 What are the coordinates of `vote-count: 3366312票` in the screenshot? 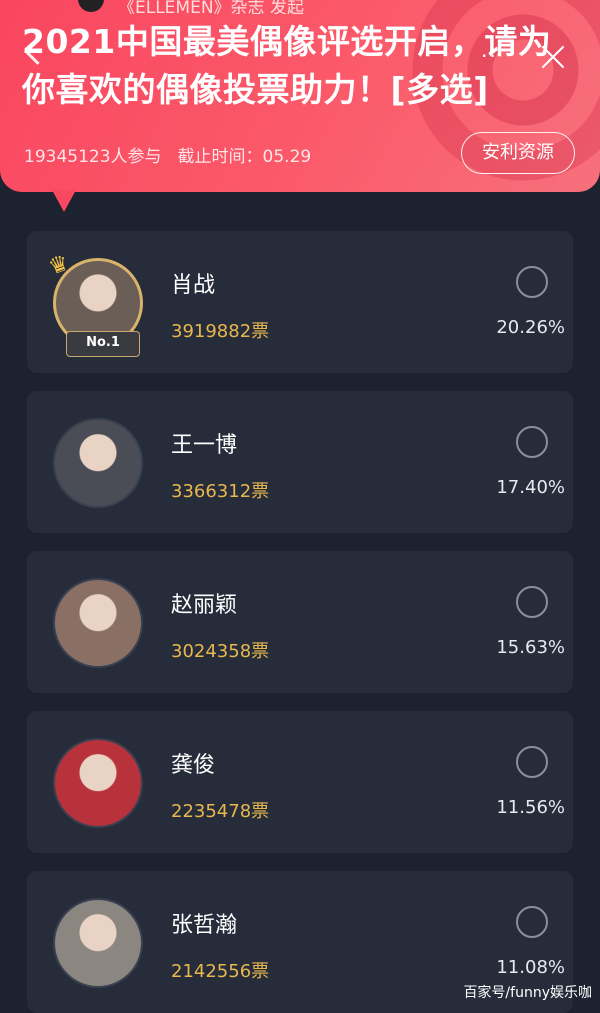 It's located at (220, 491).